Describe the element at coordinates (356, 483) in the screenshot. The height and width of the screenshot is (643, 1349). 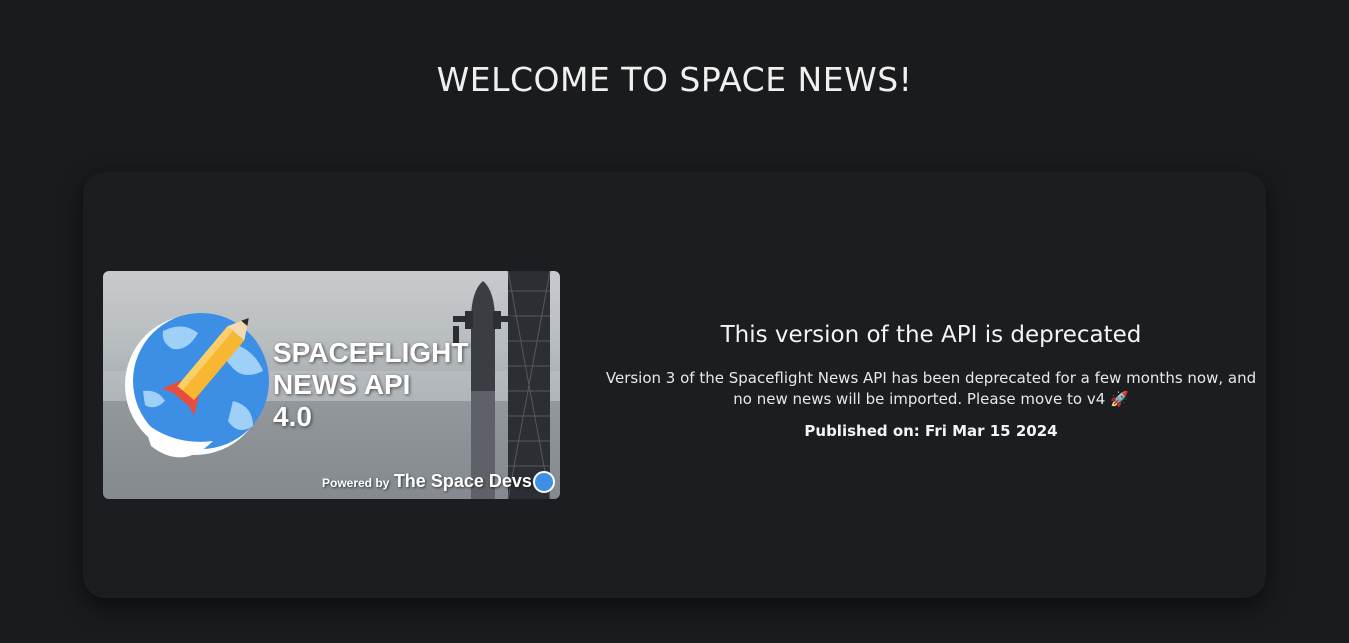
I see `powered-by-label: Powered by` at that location.